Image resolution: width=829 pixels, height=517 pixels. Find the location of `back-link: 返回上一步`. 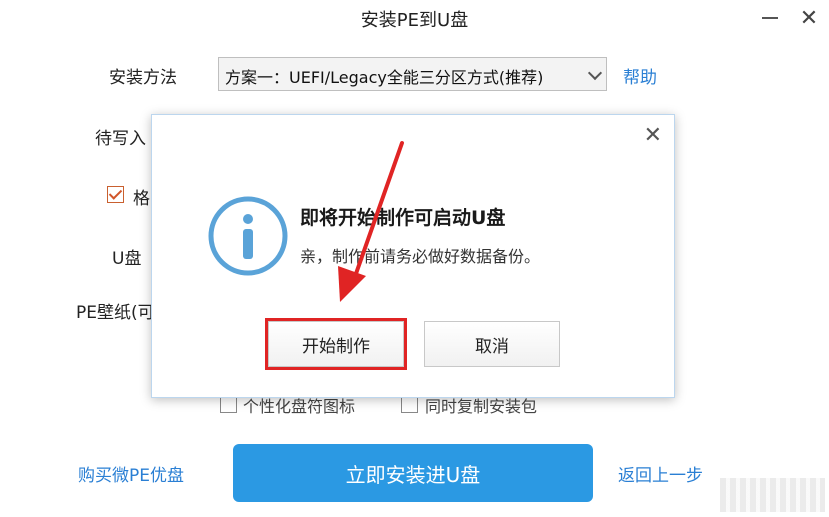

back-link: 返回上一步 is located at coordinates (660, 473).